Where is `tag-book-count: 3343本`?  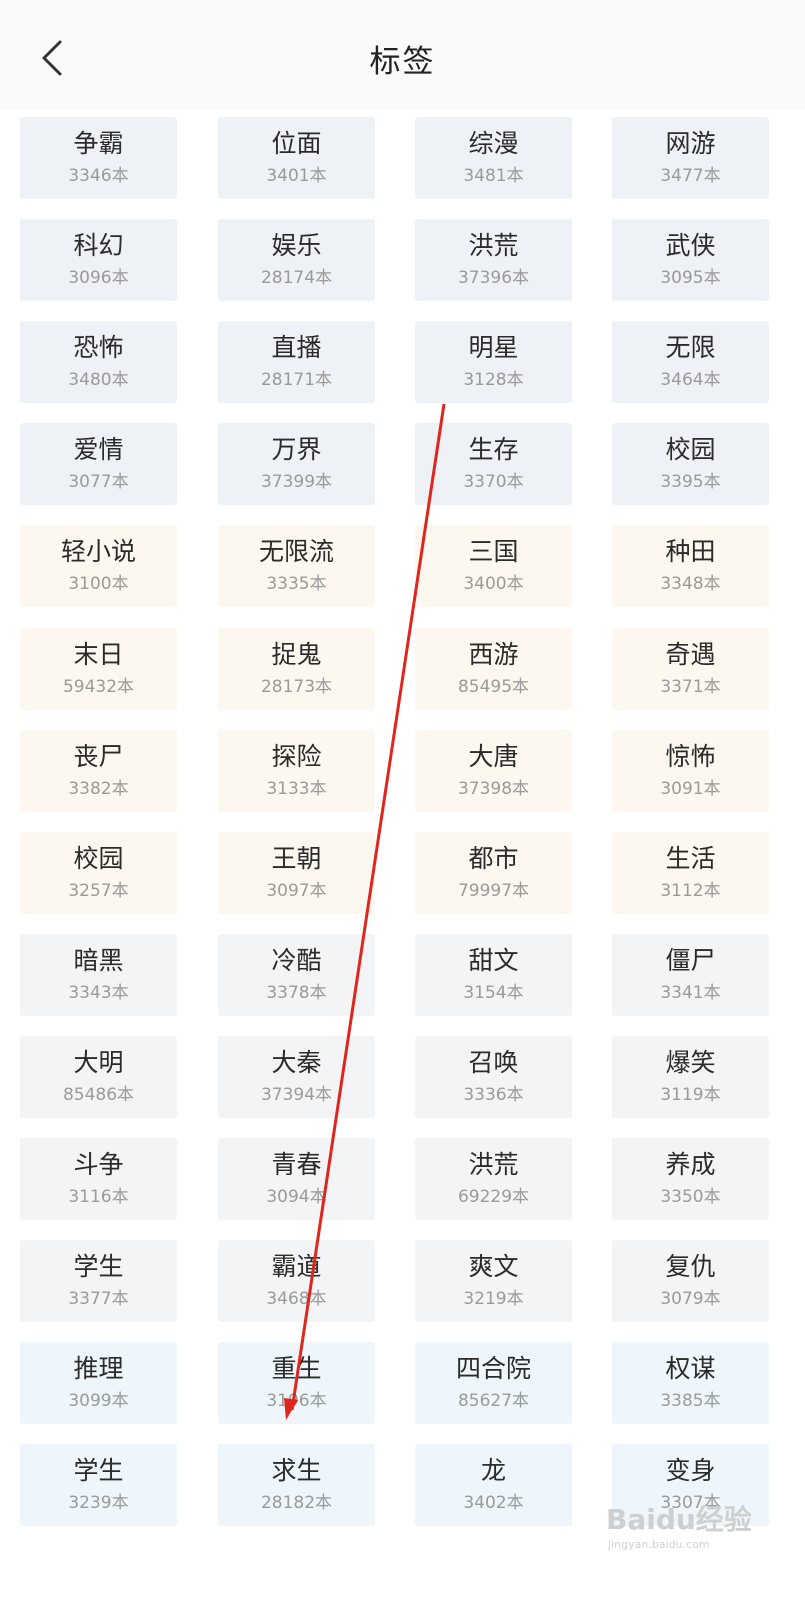 tag-book-count: 3343本 is located at coordinates (98, 993).